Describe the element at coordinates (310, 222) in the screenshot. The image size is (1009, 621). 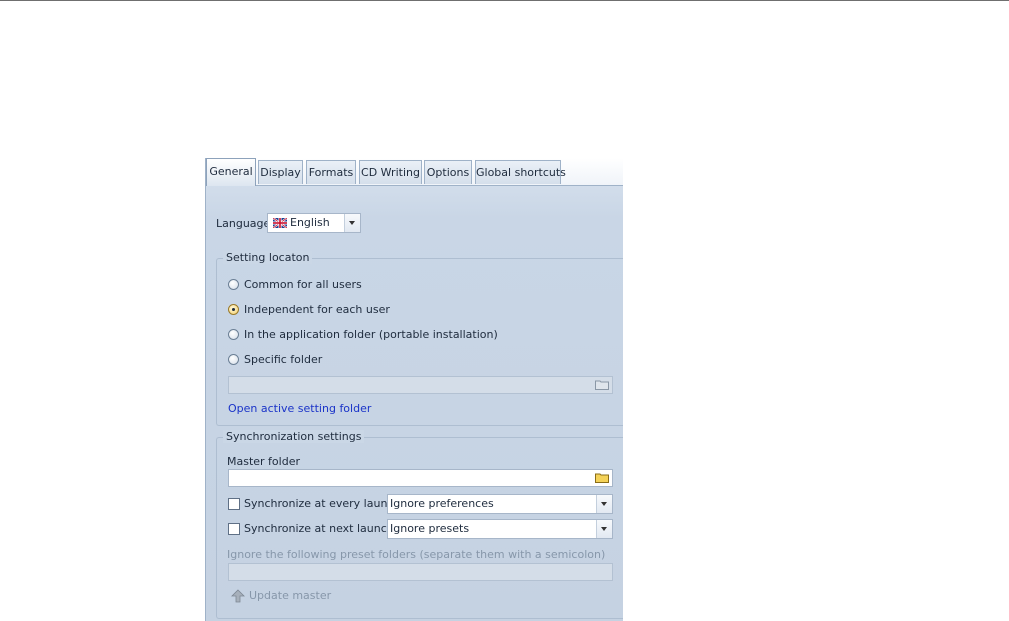
I see `language-value: English` at that location.